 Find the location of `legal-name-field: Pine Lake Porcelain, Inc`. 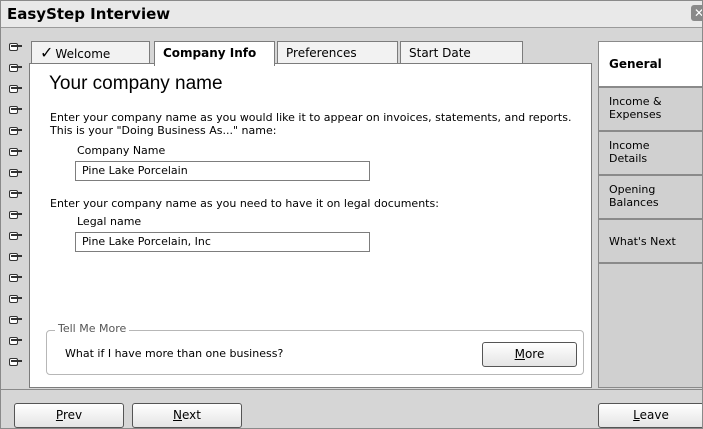

legal-name-field: Pine Lake Porcelain, Inc is located at coordinates (222, 242).